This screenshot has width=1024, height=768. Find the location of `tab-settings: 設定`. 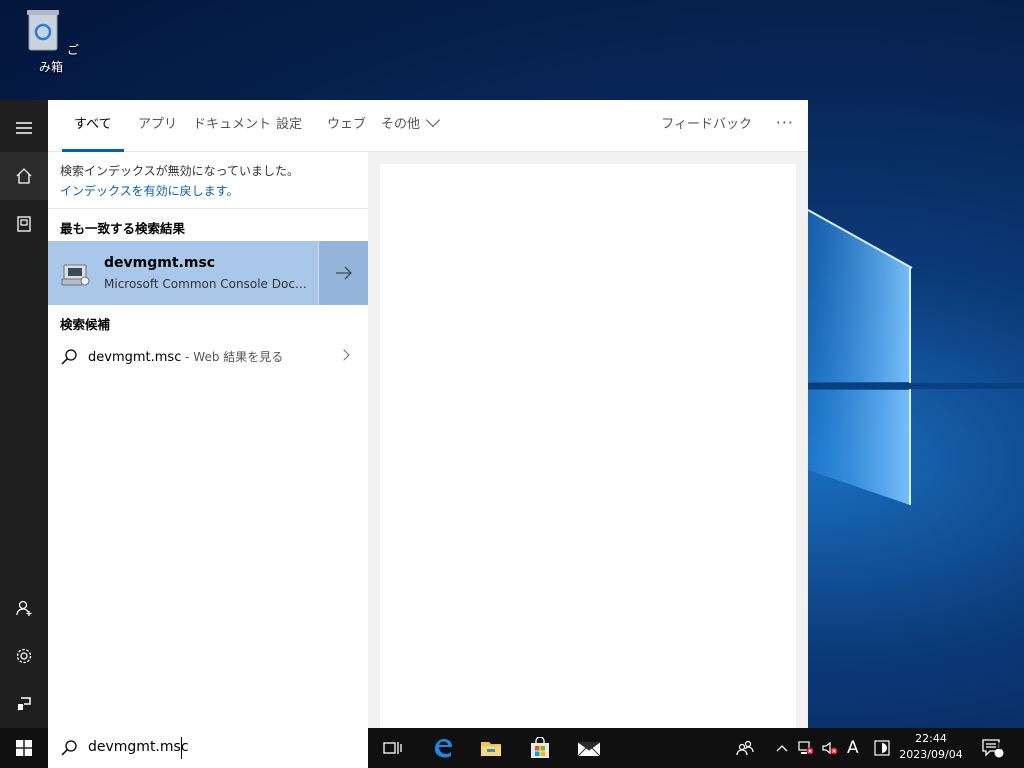

tab-settings: 設定 is located at coordinates (289, 126).